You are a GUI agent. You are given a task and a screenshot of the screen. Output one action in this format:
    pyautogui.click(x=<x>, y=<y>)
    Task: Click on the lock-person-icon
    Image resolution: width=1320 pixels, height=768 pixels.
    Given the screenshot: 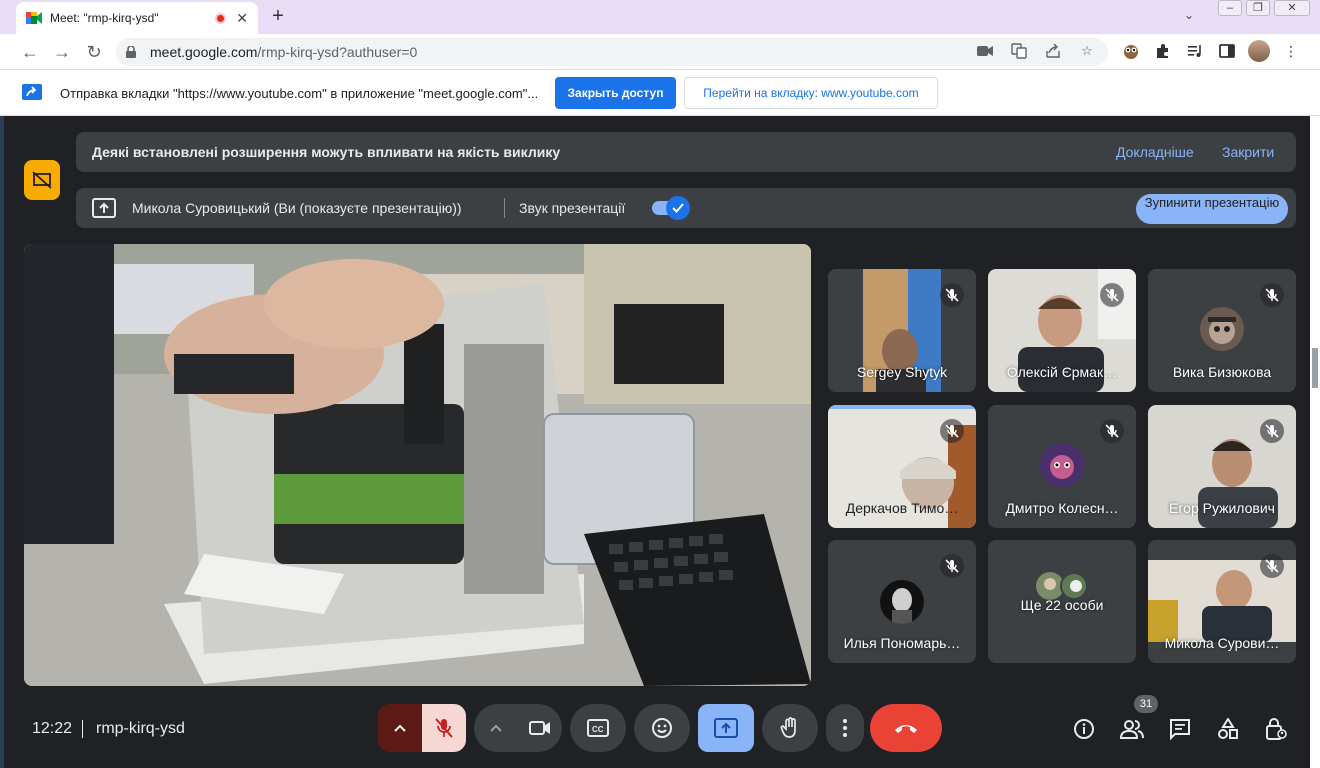 What is the action you would take?
    pyautogui.click(x=1276, y=729)
    